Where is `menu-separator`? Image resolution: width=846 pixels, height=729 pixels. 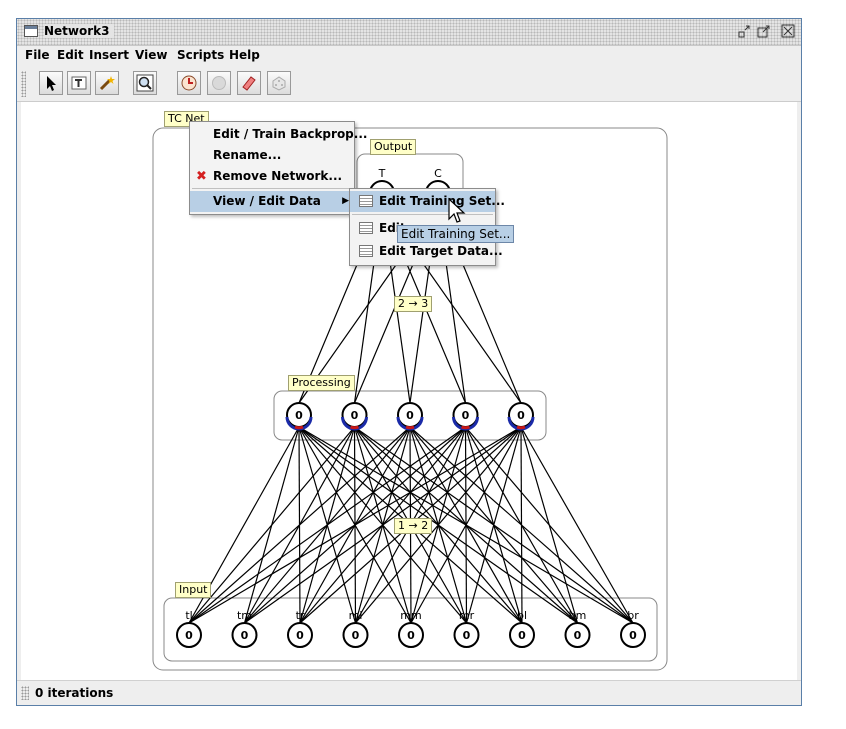
menu-separator is located at coordinates (272, 188).